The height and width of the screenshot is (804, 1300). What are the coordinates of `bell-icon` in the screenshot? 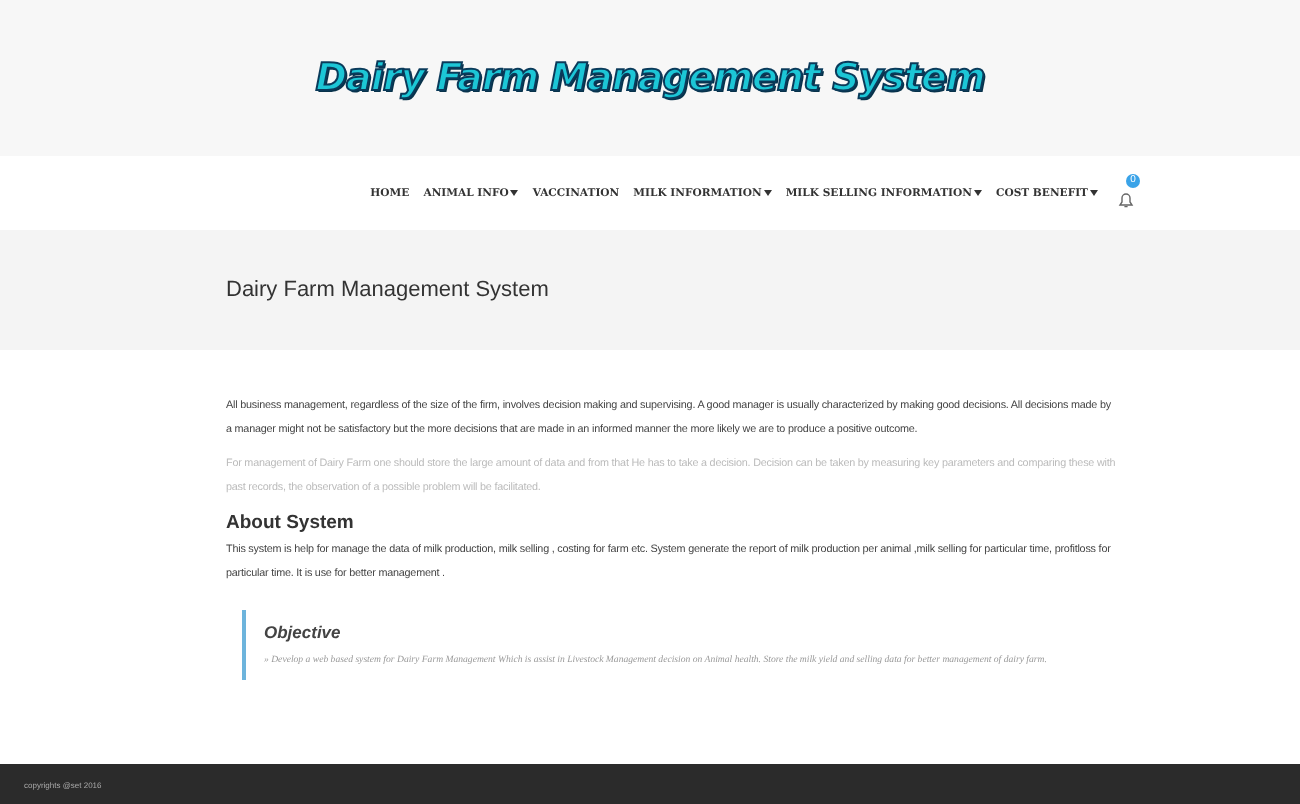 It's located at (1126, 199).